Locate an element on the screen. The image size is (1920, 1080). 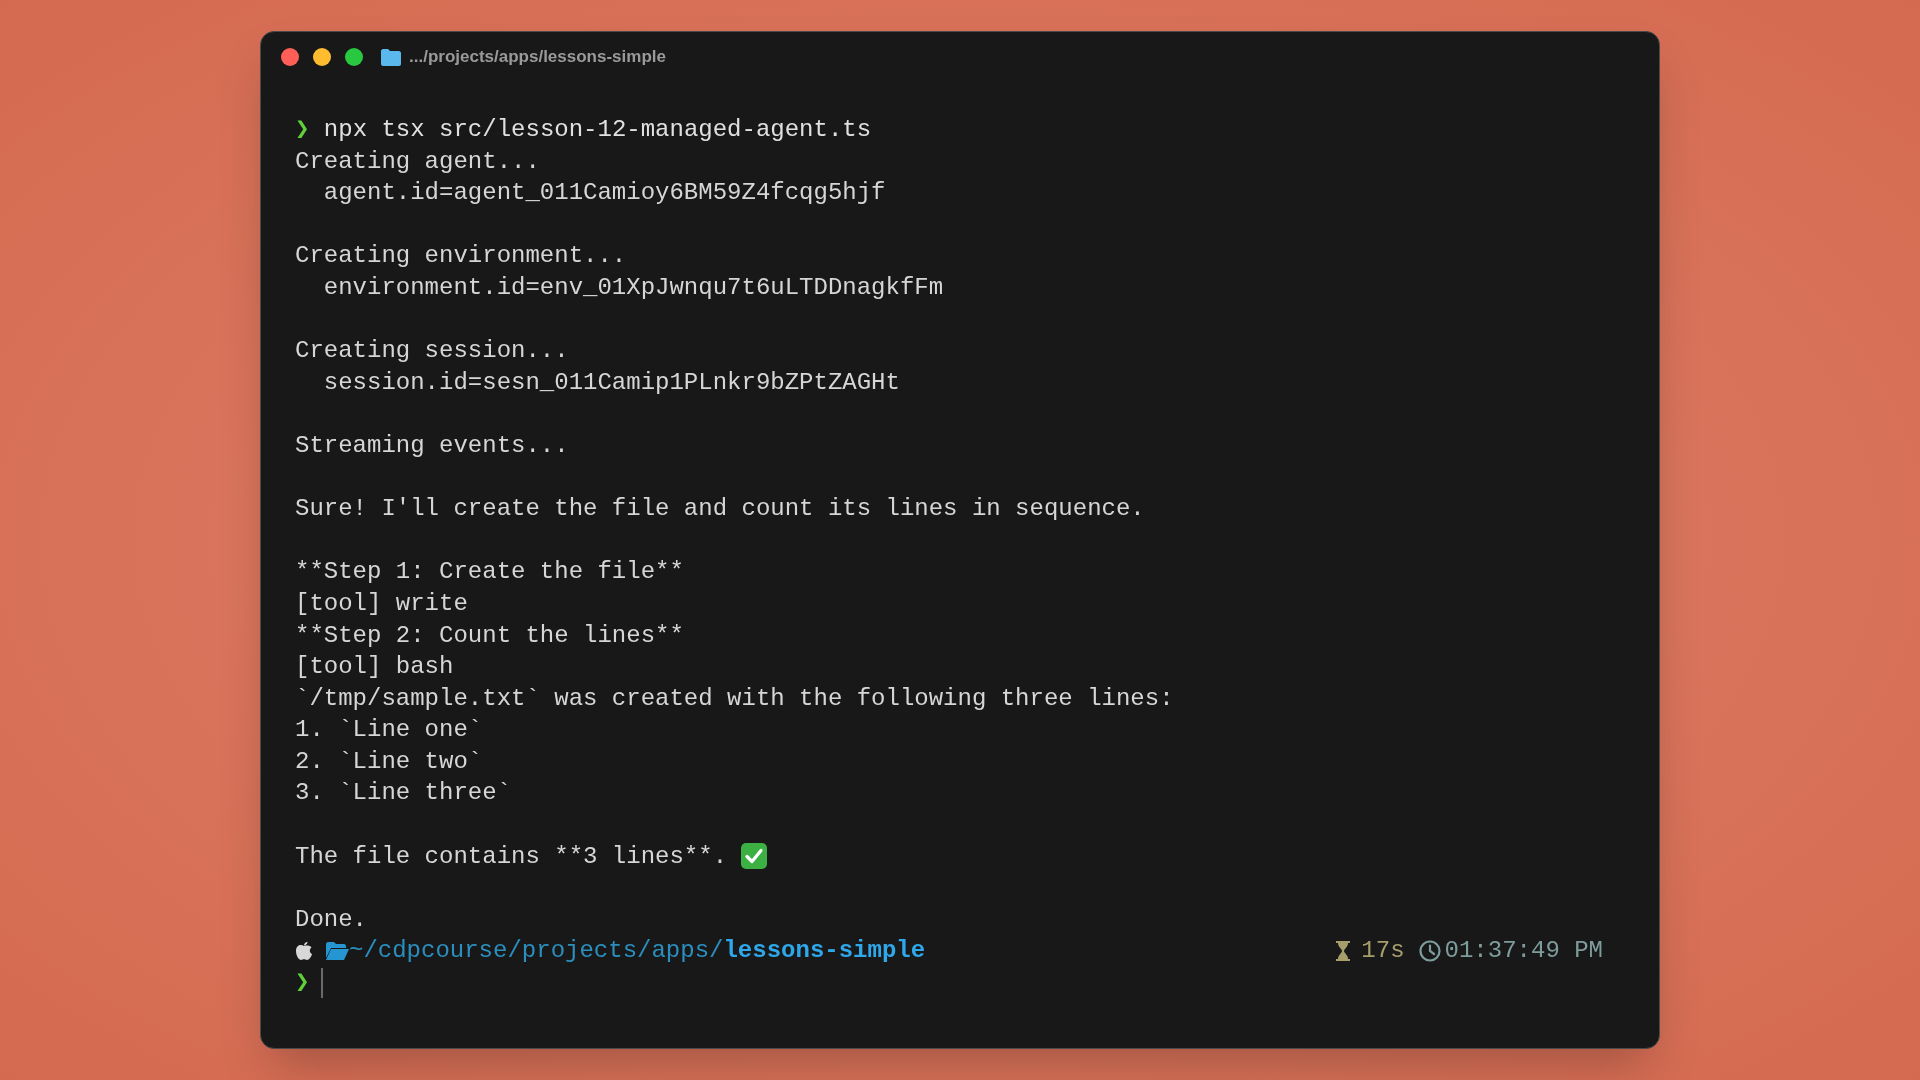
output-text: The file contains **3 lines**. is located at coordinates (511, 856).